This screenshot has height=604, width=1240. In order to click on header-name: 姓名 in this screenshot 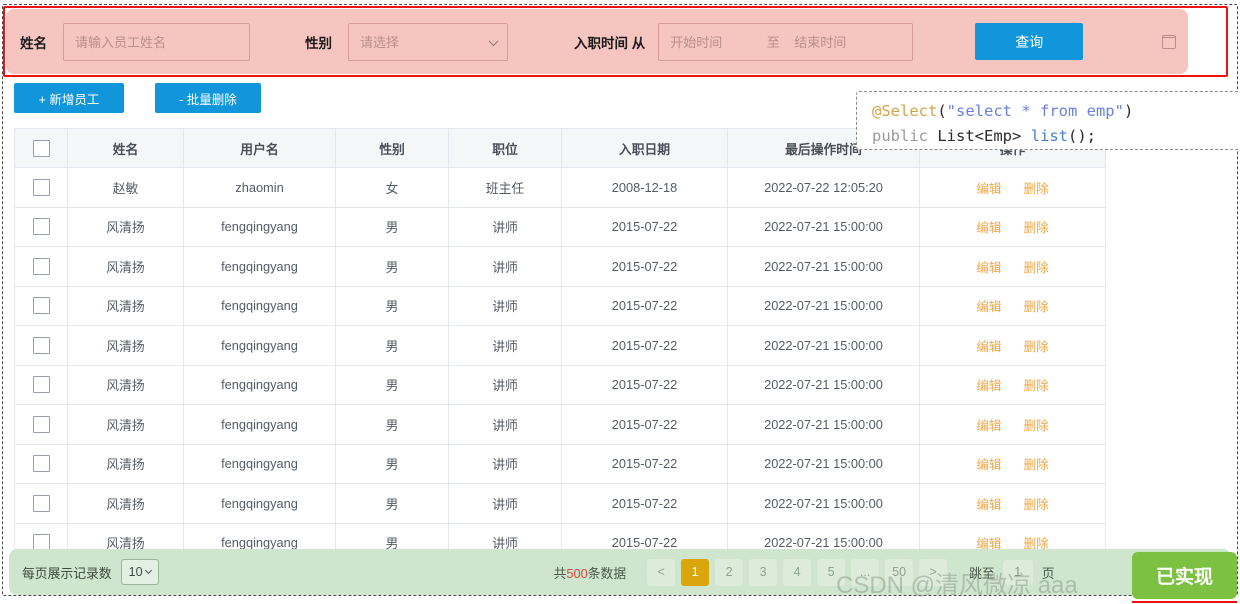, I will do `click(125, 148)`.